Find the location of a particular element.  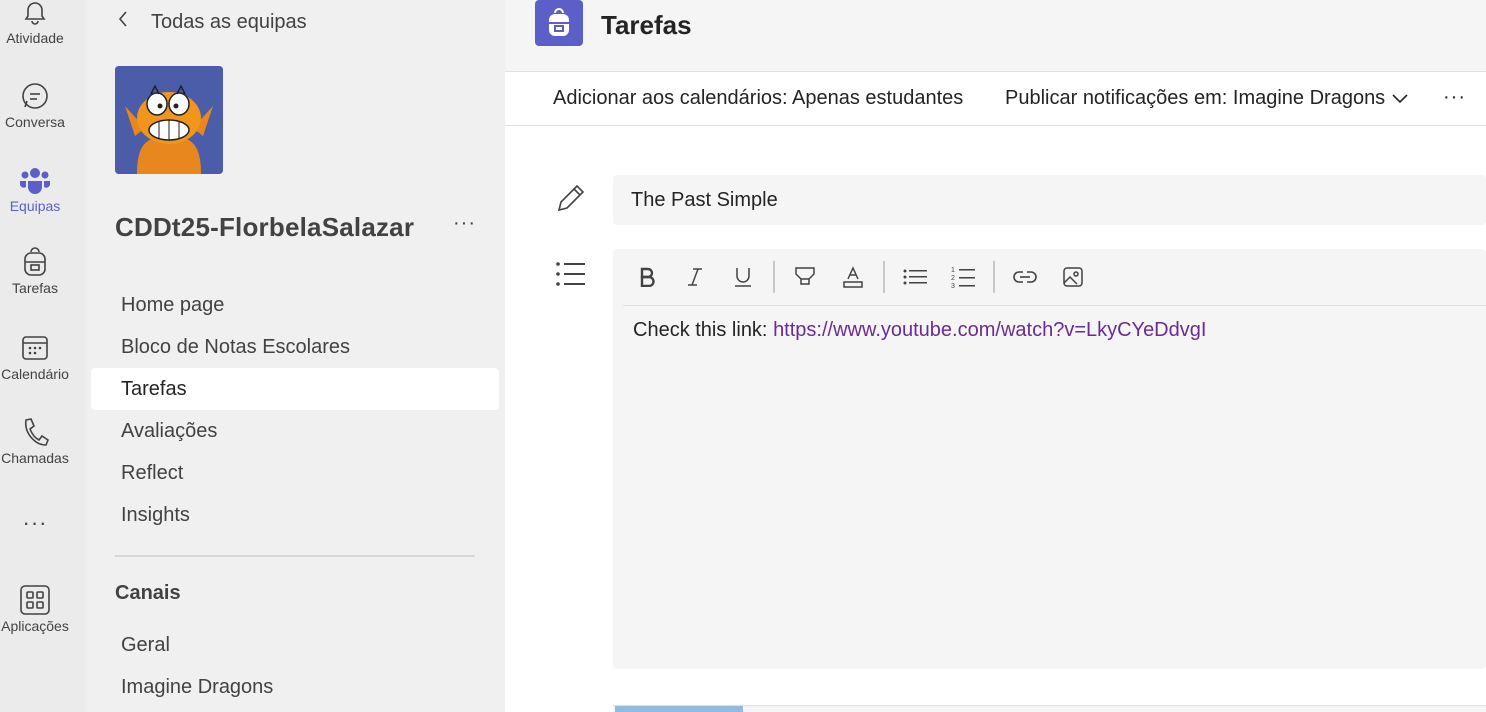

bell-icon is located at coordinates (35, 14).